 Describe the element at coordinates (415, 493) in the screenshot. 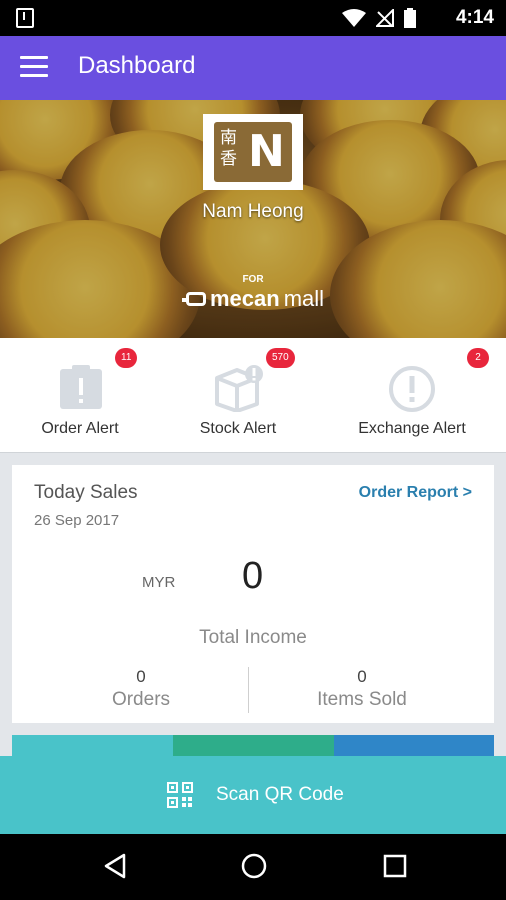

I see `order-report-link: Order Report >` at that location.